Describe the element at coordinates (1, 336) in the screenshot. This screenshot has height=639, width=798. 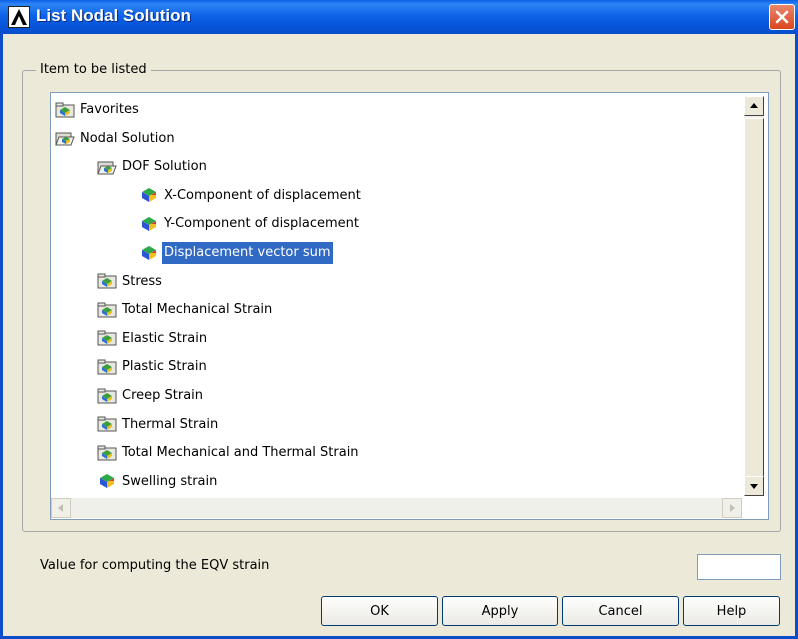
I see `window-border-left` at that location.